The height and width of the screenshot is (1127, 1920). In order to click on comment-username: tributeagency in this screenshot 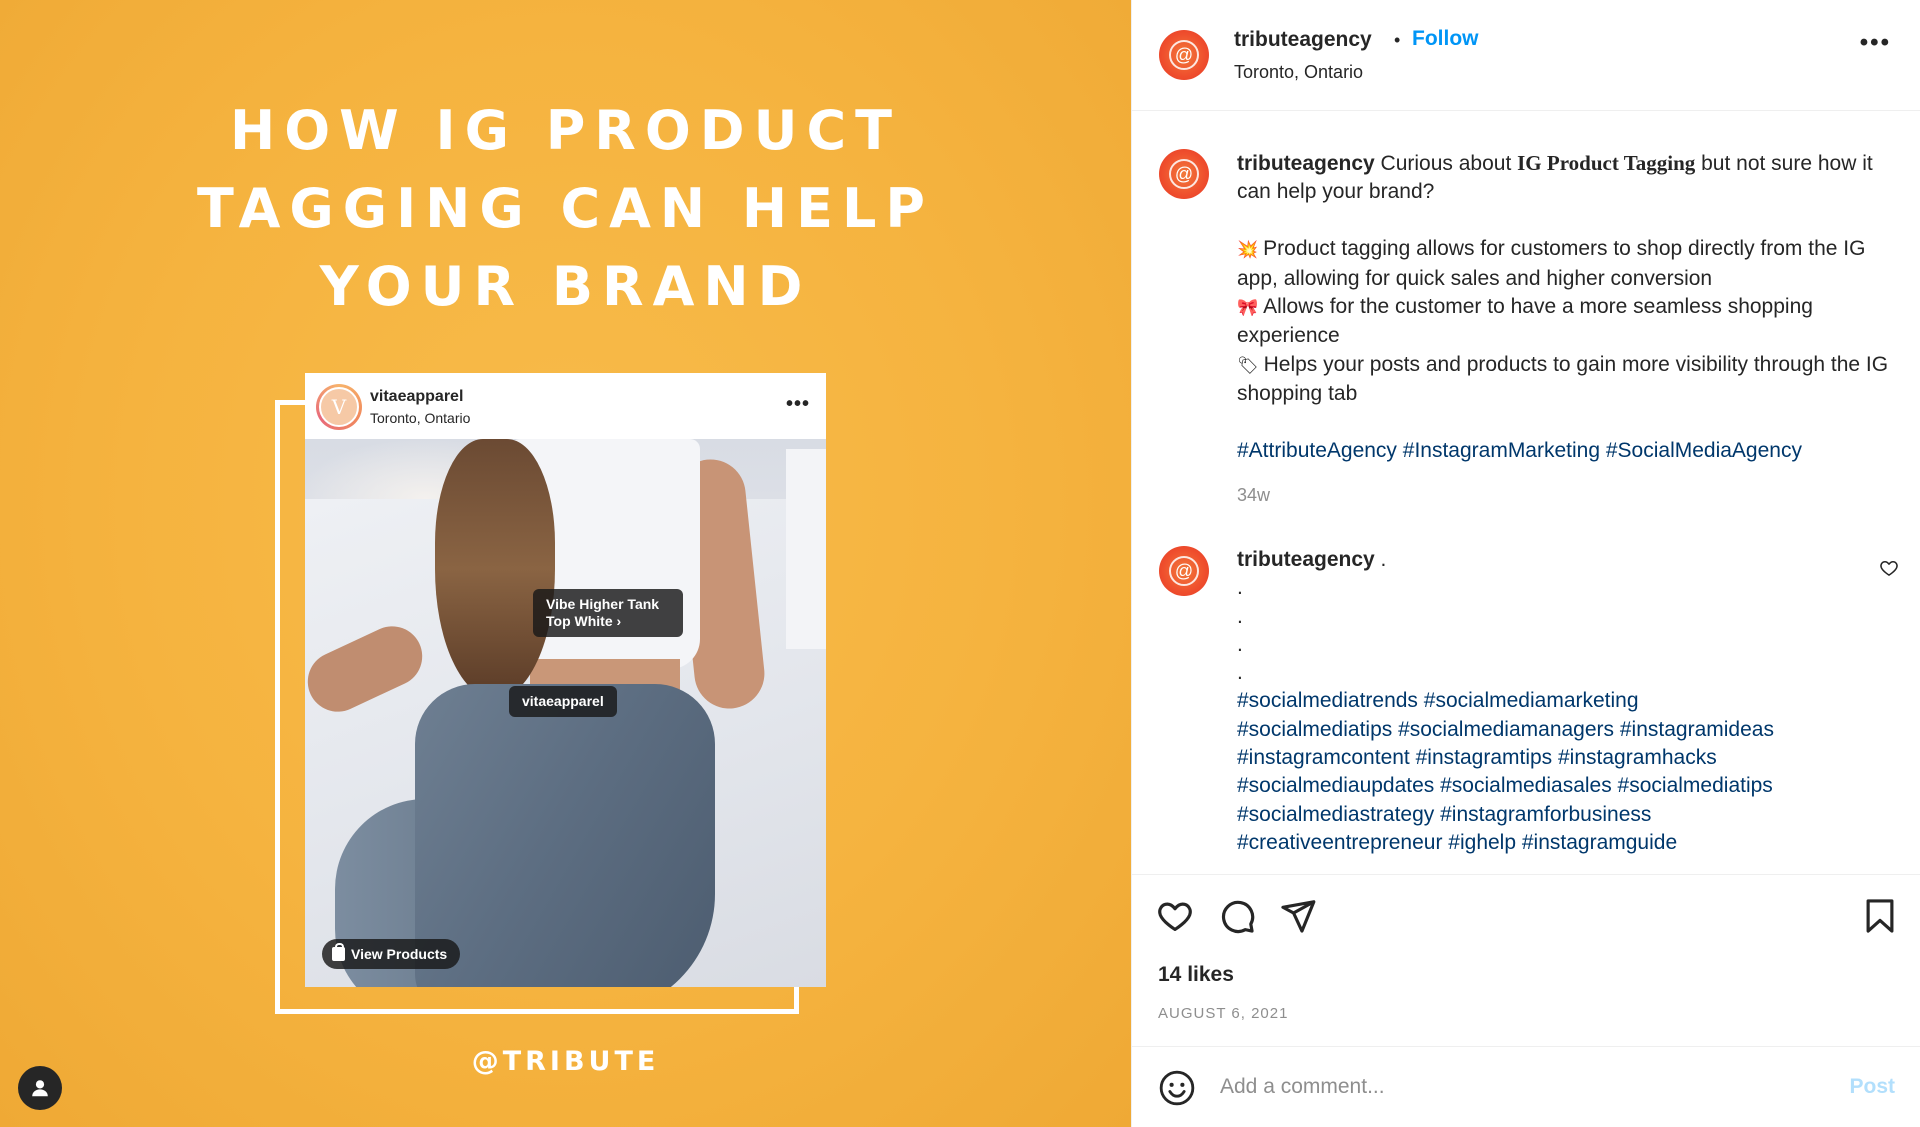, I will do `click(1306, 559)`.